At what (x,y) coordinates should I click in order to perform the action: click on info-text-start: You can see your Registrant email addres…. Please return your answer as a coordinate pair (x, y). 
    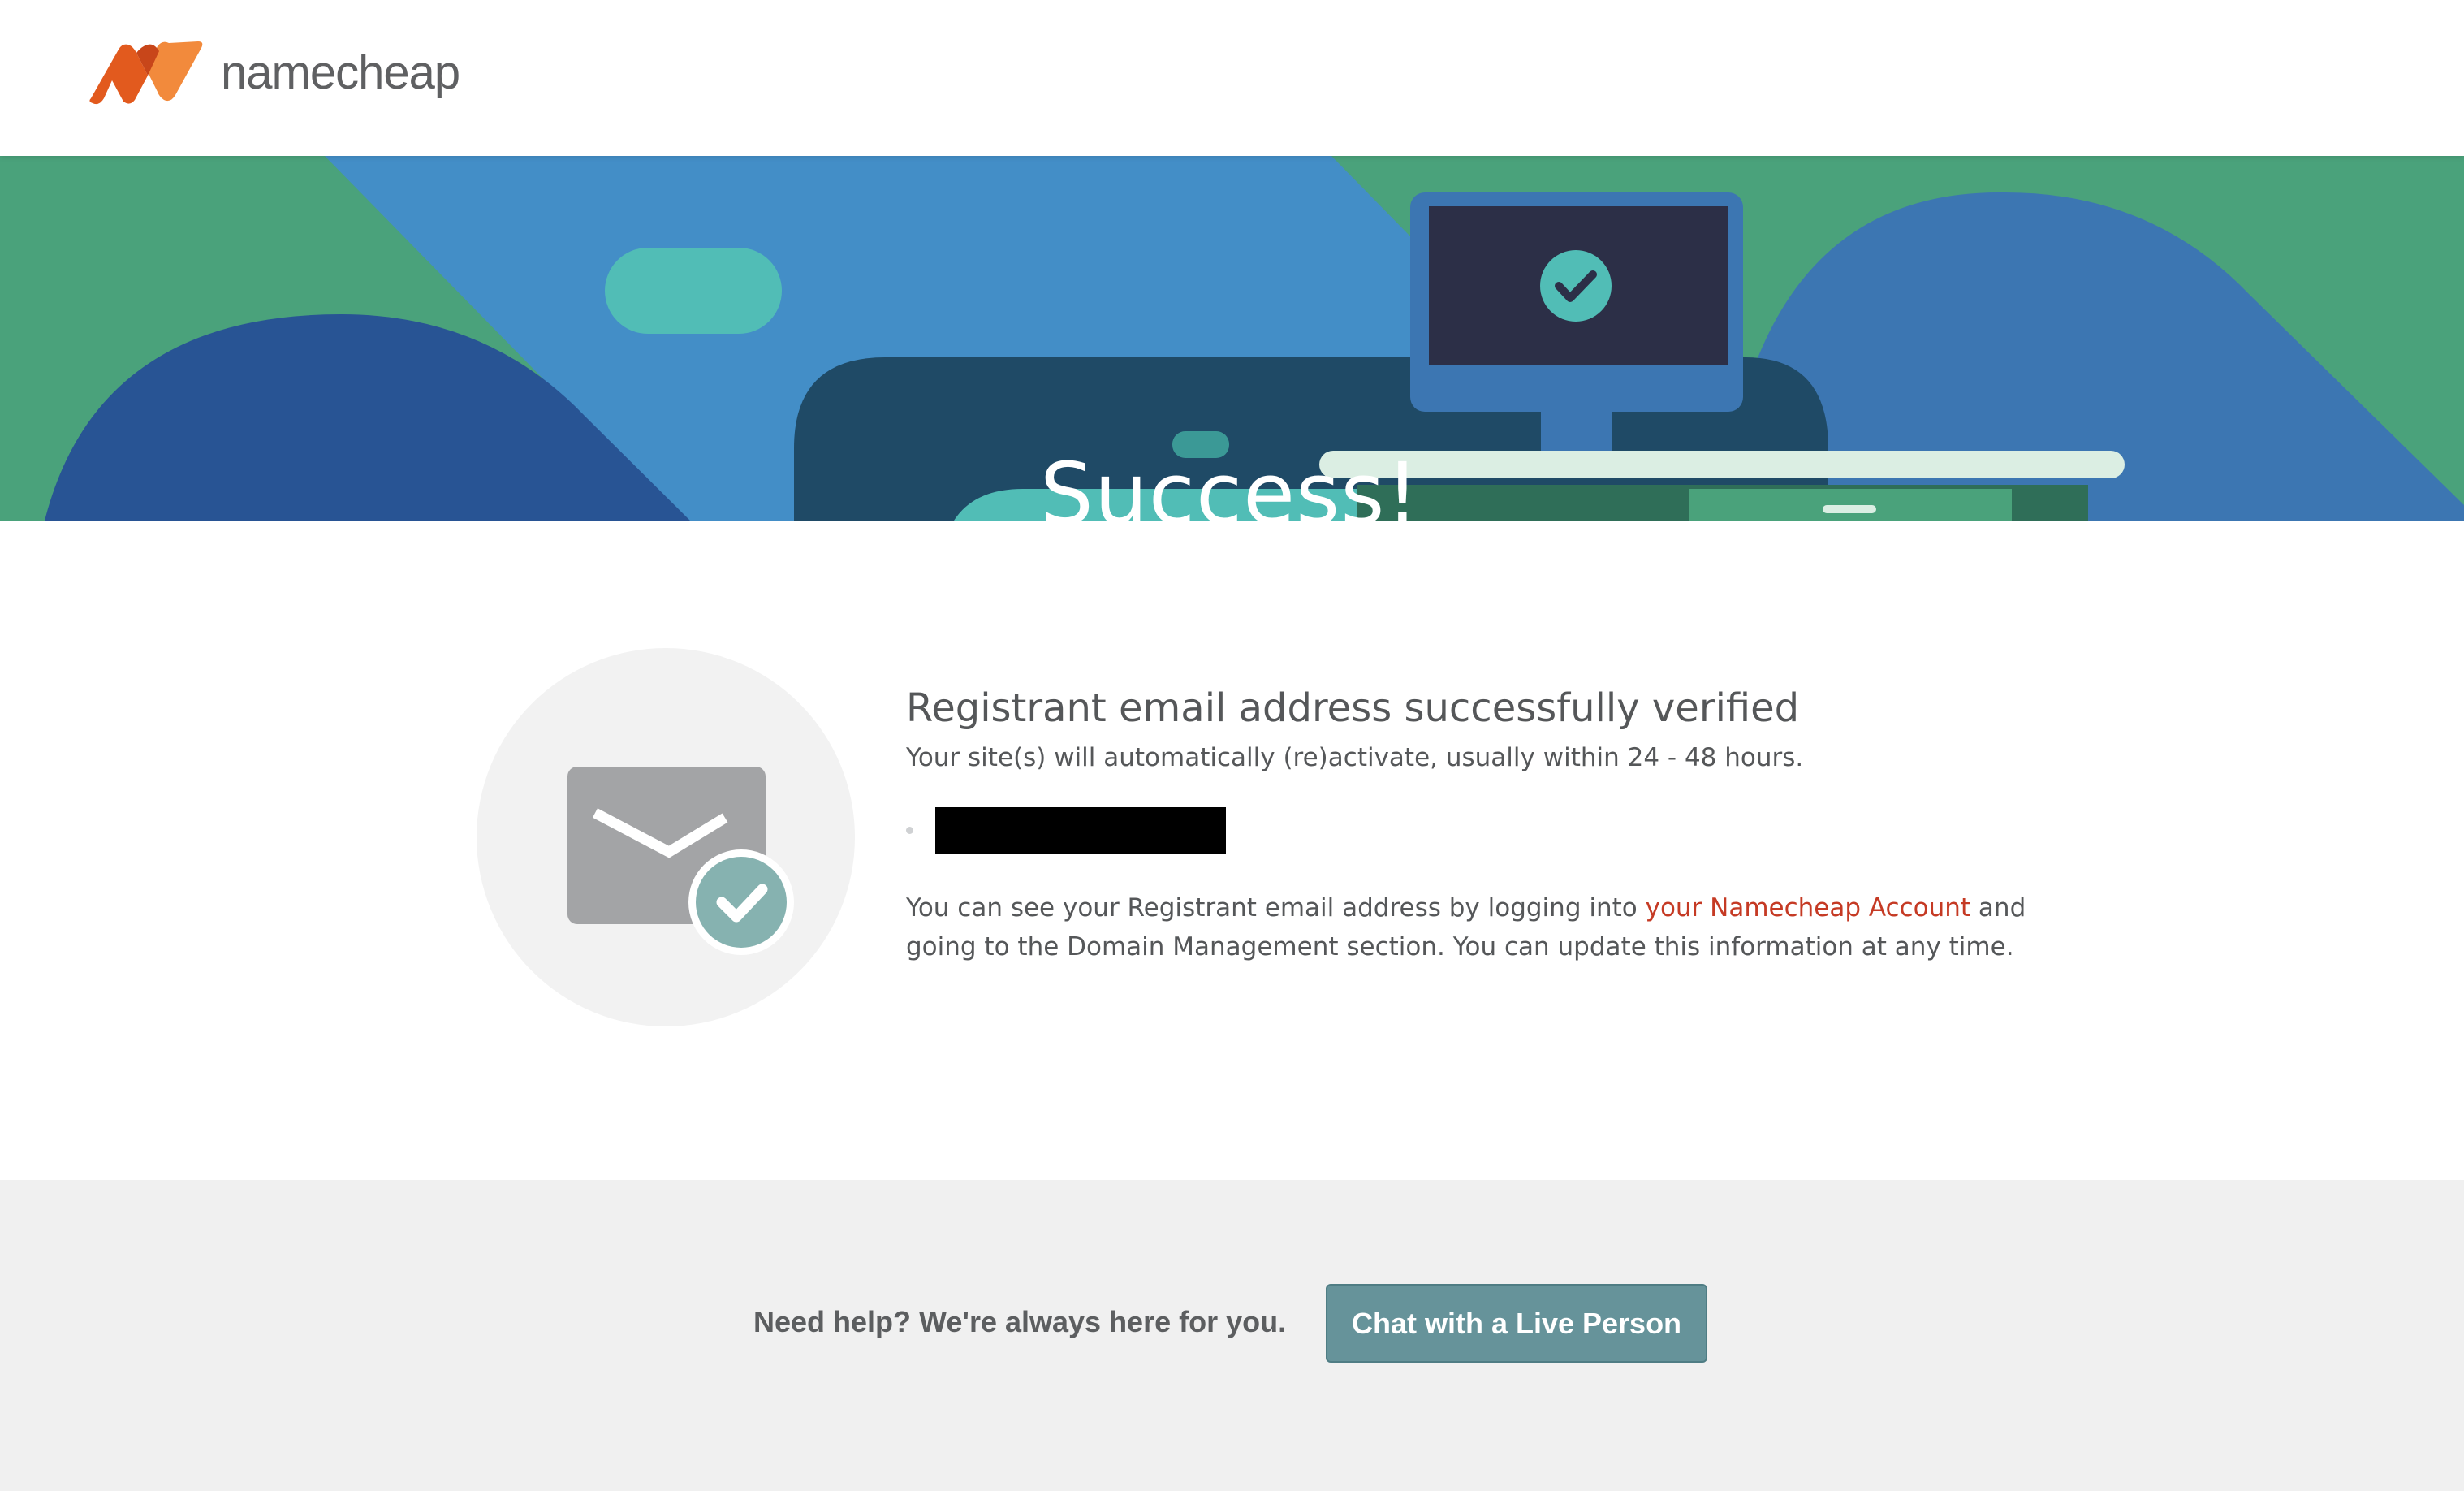
    Looking at the image, I should click on (1276, 908).